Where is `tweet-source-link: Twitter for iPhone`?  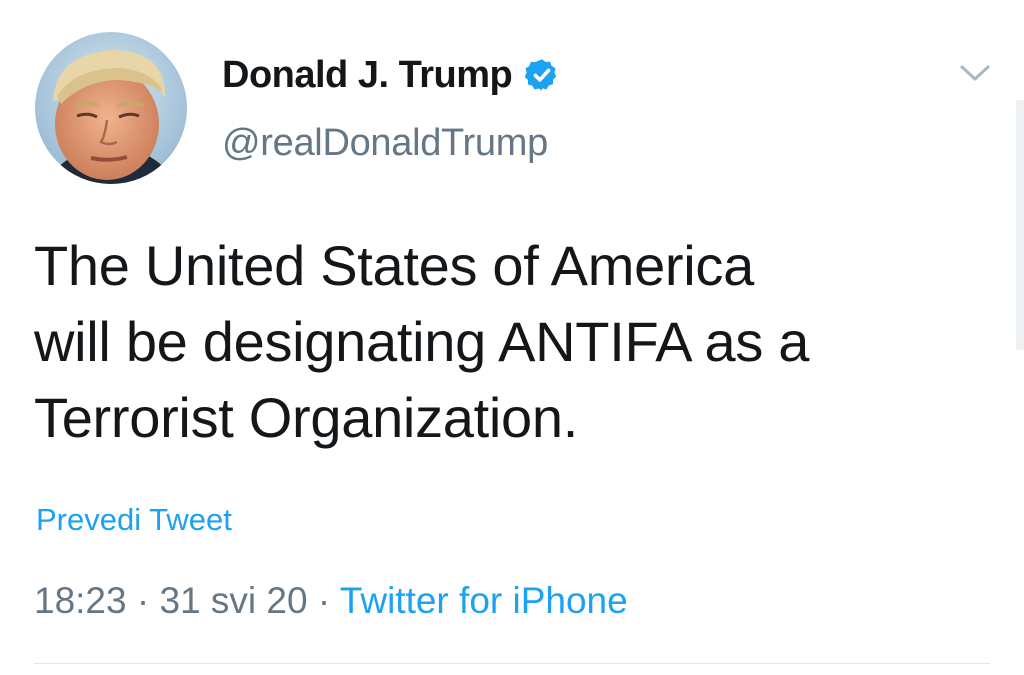
tweet-source-link: Twitter for iPhone is located at coordinates (484, 600).